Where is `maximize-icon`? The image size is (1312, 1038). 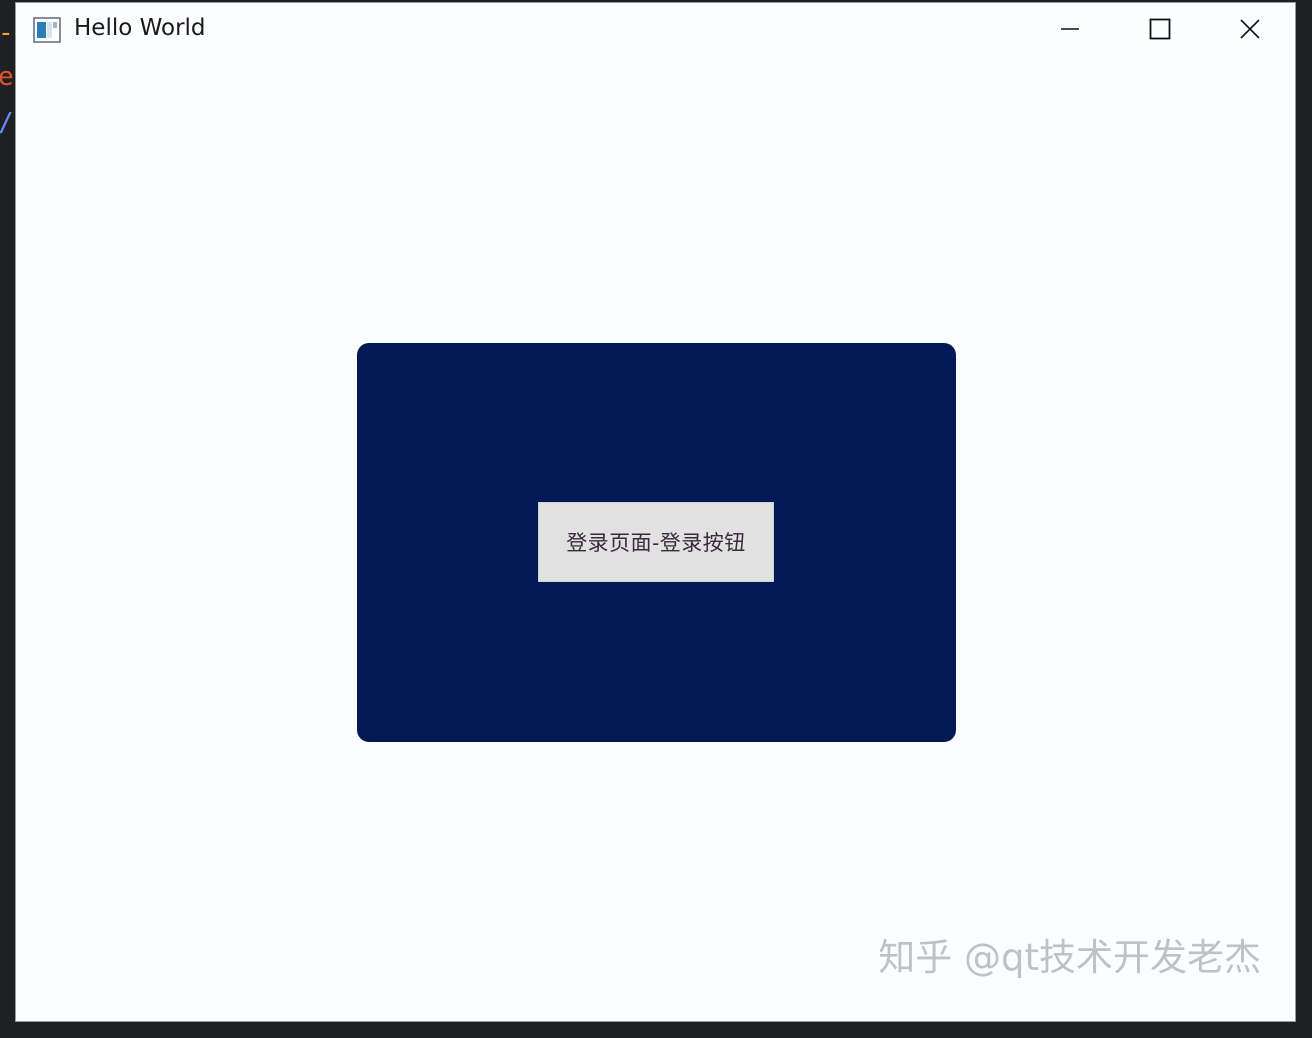 maximize-icon is located at coordinates (1160, 31).